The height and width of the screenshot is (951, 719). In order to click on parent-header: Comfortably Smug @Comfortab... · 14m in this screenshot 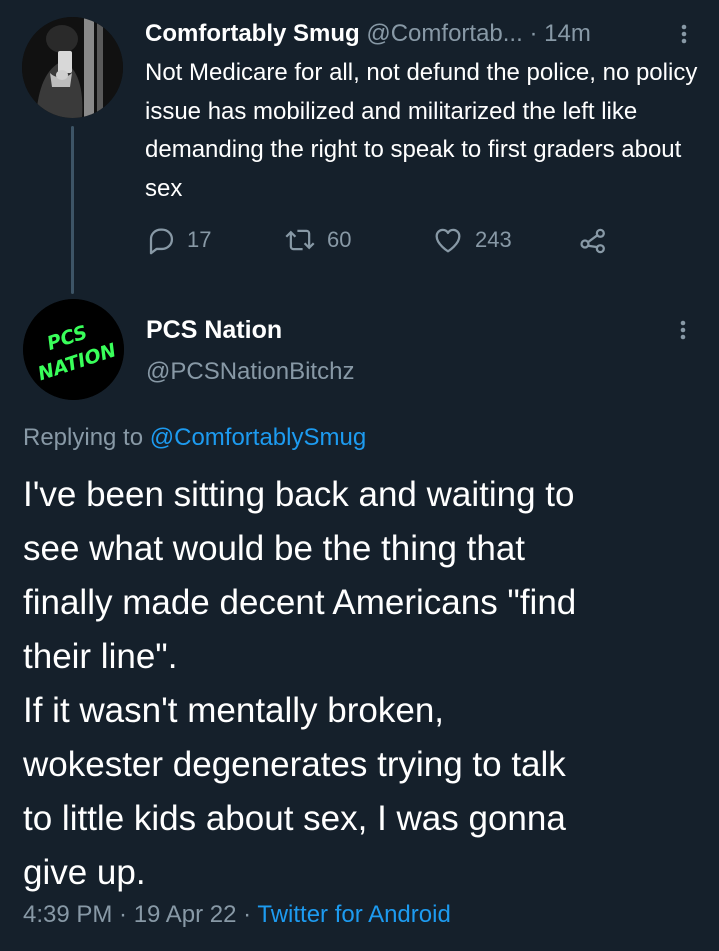, I will do `click(425, 34)`.